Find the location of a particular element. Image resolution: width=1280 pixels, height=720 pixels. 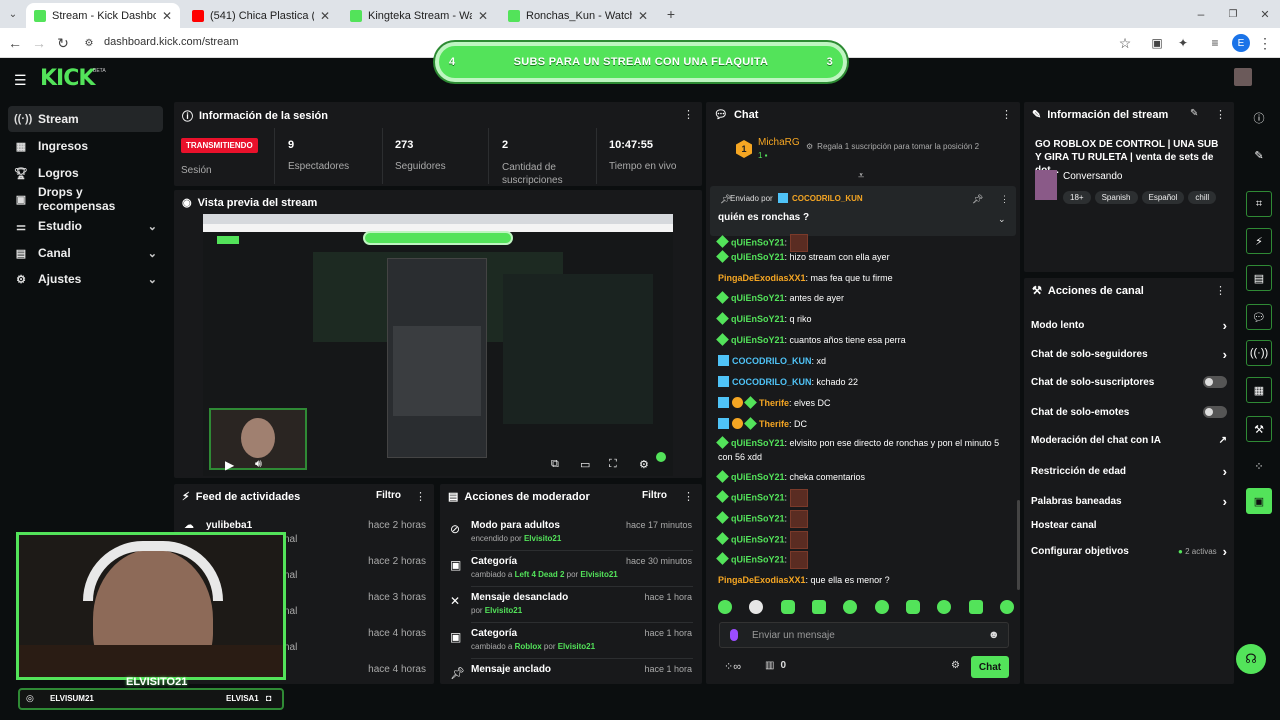

sidebar-item-estudio: ⚌ Estudio ⌄ is located at coordinates (85, 226).